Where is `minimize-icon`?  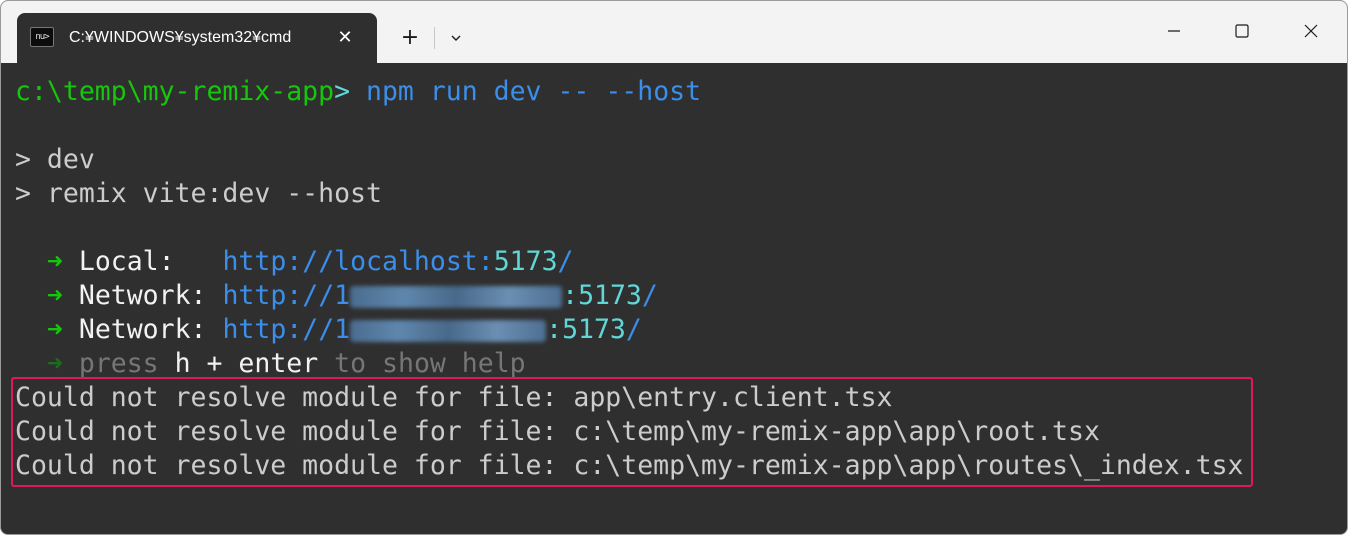
minimize-icon is located at coordinates (1174, 31).